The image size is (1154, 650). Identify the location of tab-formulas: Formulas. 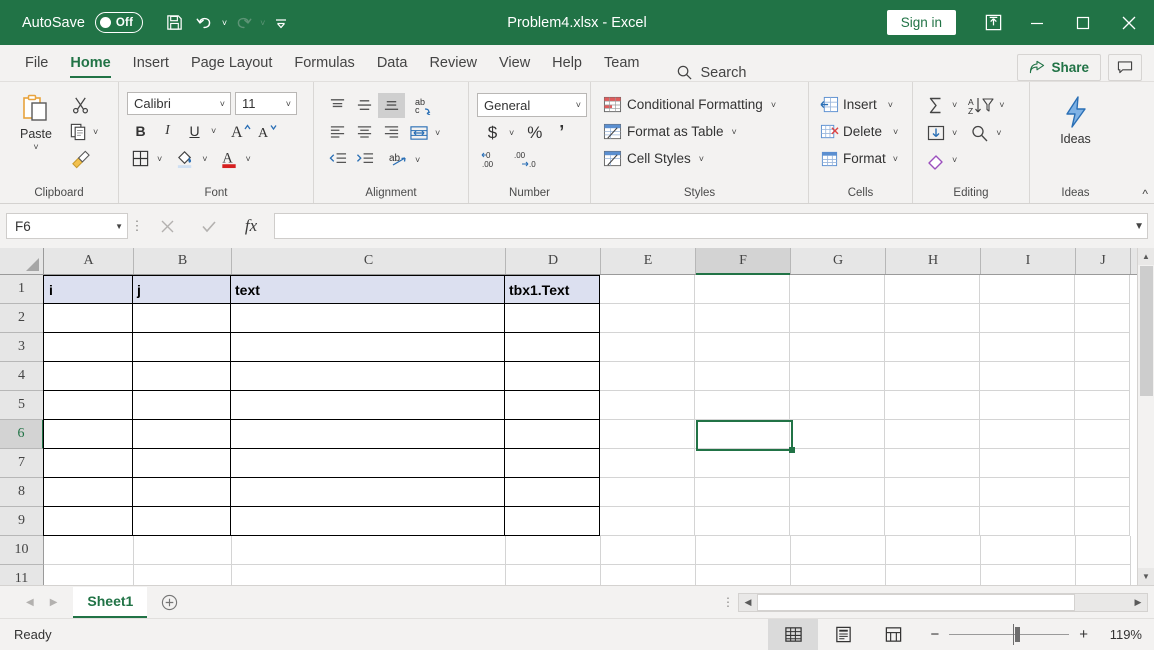
(324, 63).